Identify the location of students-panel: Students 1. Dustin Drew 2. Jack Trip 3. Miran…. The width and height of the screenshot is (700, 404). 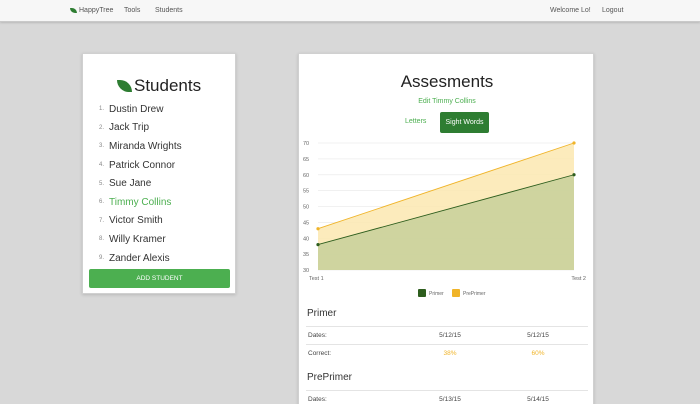
(159, 173).